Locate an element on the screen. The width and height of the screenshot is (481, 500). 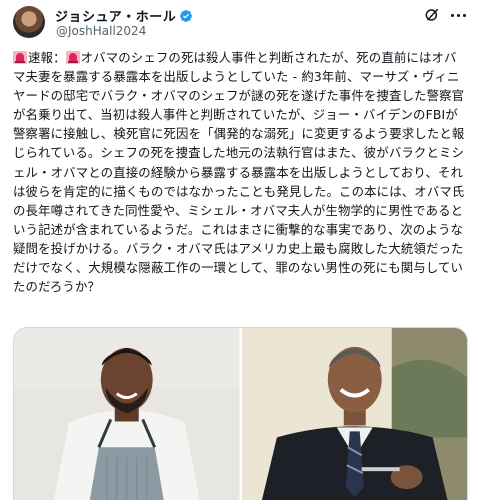
author-avatar is located at coordinates (29, 22).